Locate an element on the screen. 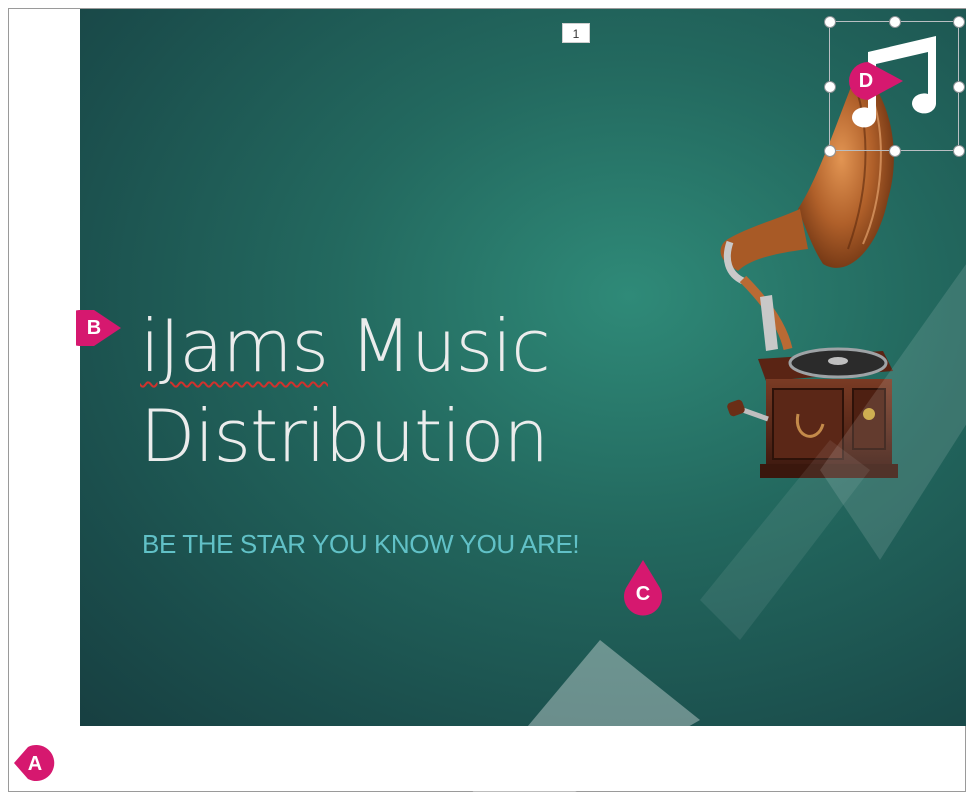 This screenshot has height=795, width=969. title-line-1: iJams Music is located at coordinates (345, 346).